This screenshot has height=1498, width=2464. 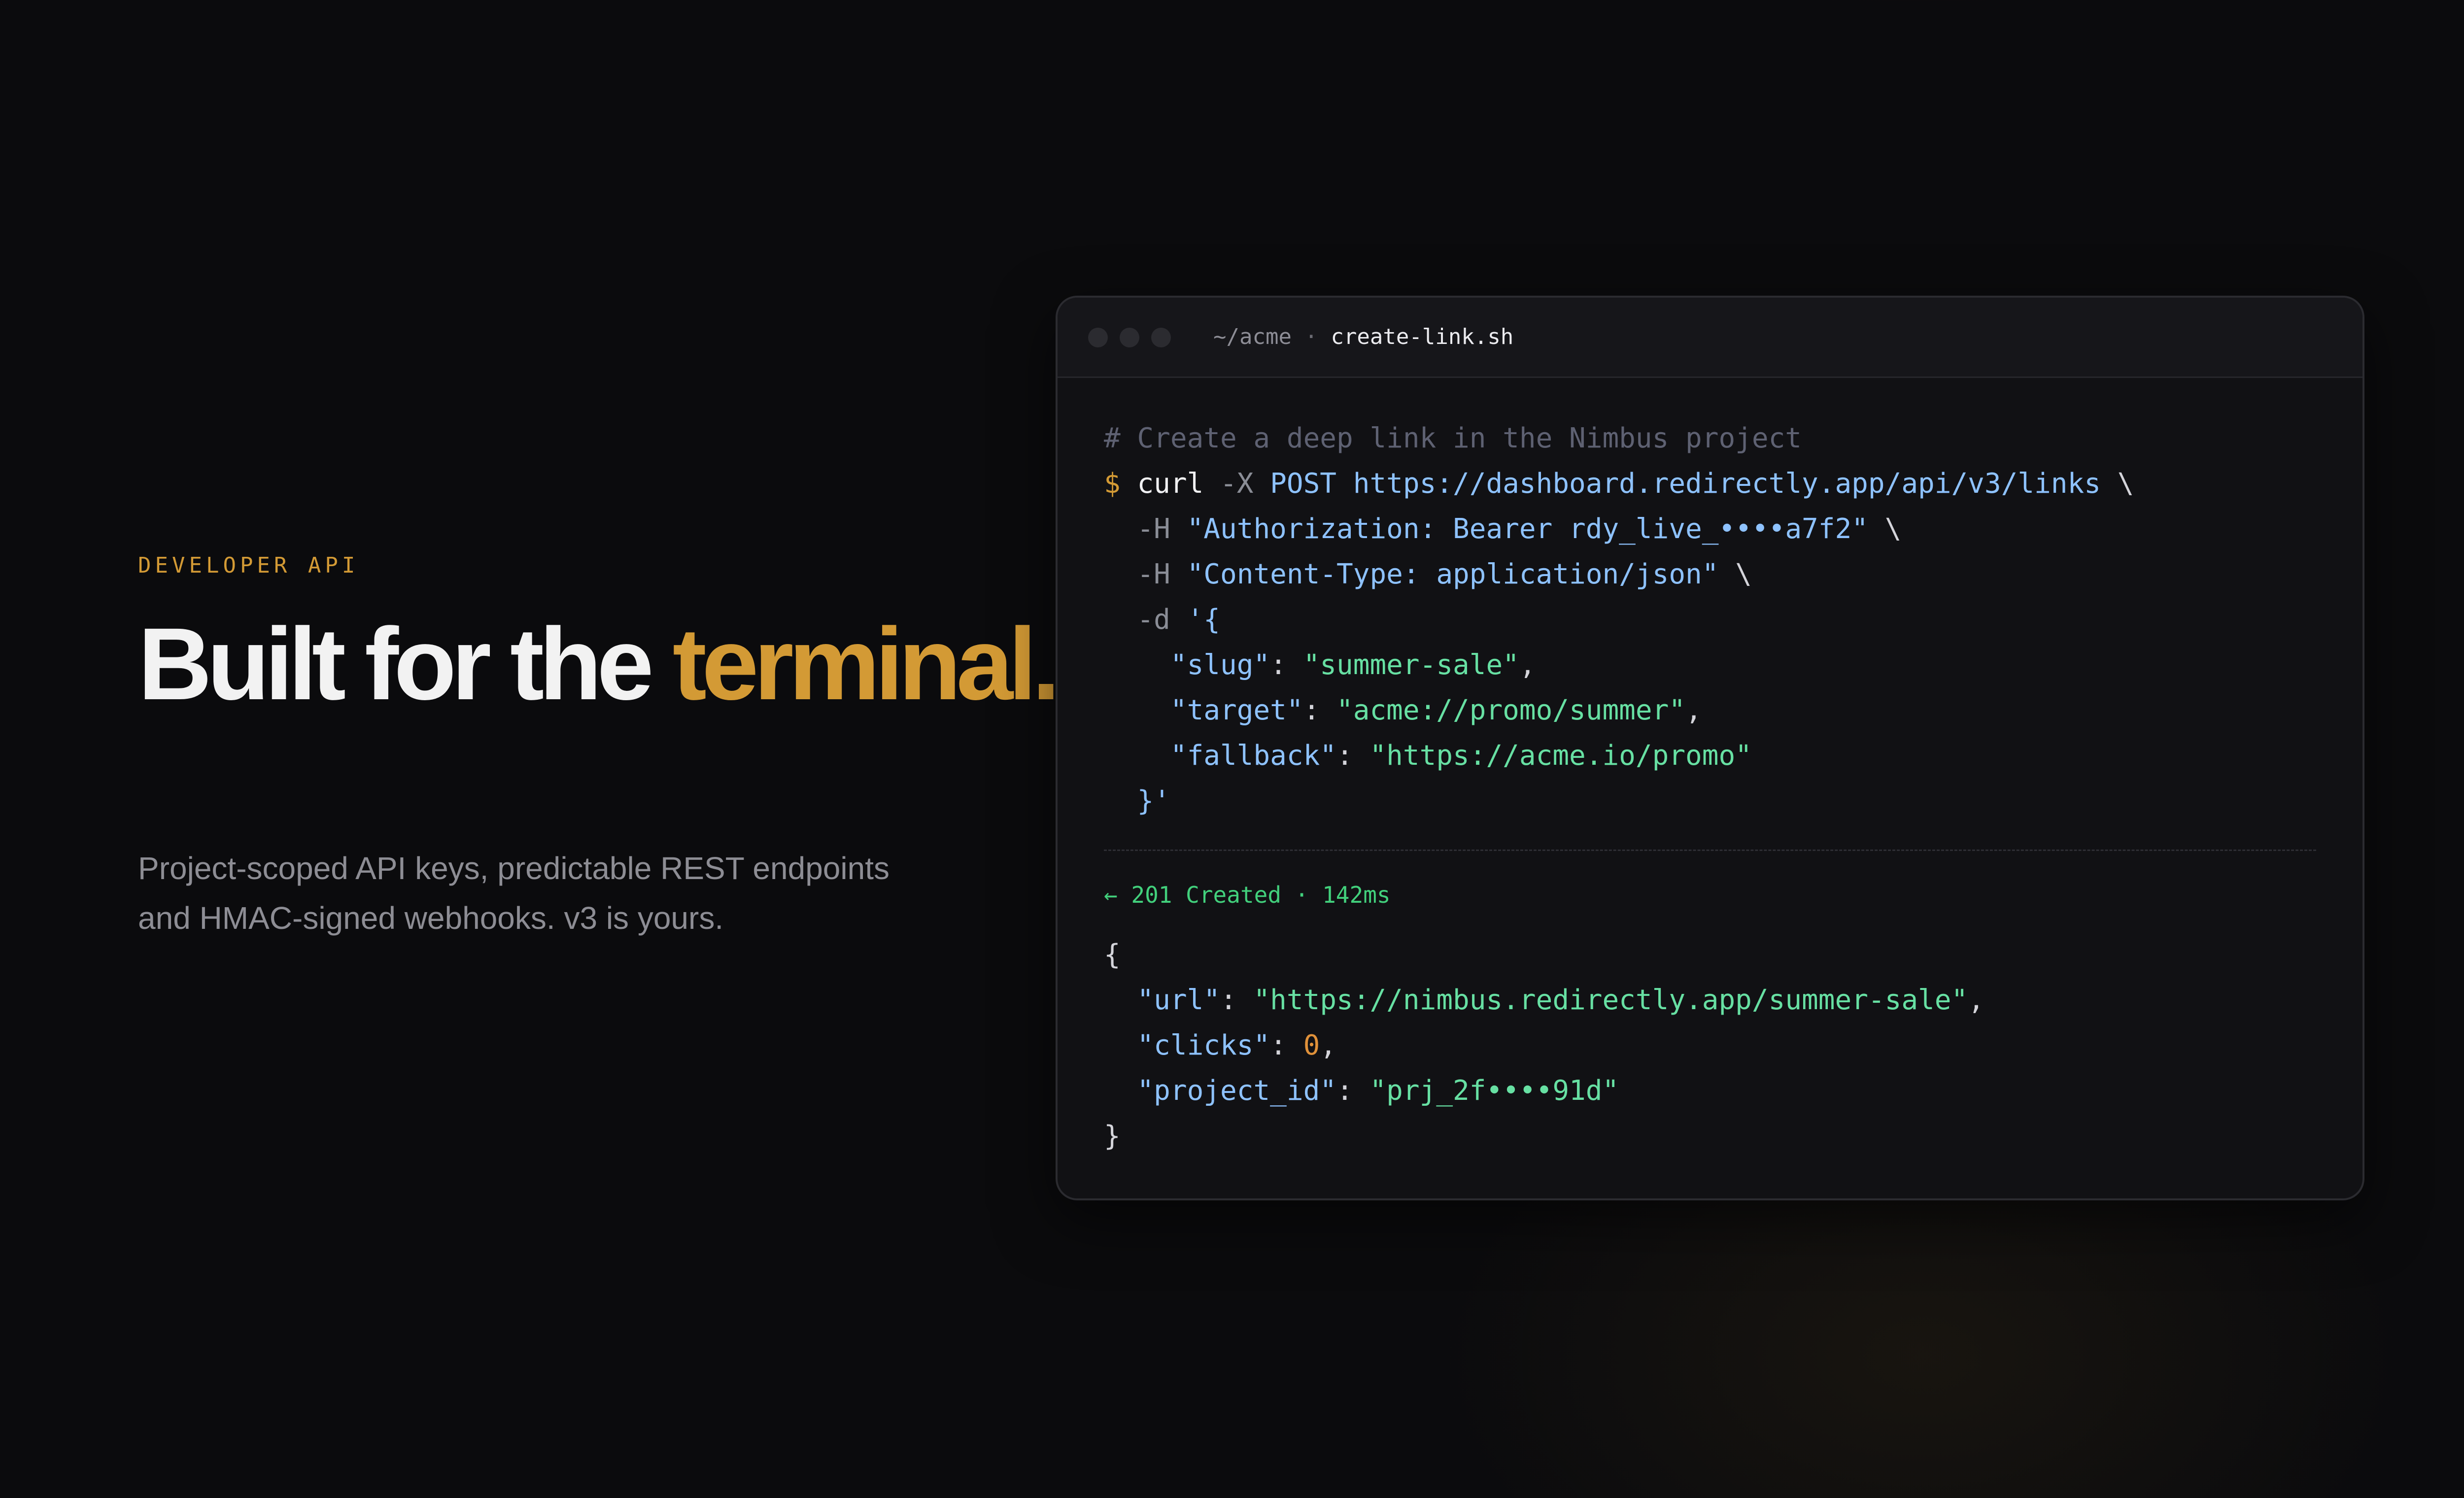 I want to click on section-eyebrow: DEVELOPER API, so click(x=248, y=565).